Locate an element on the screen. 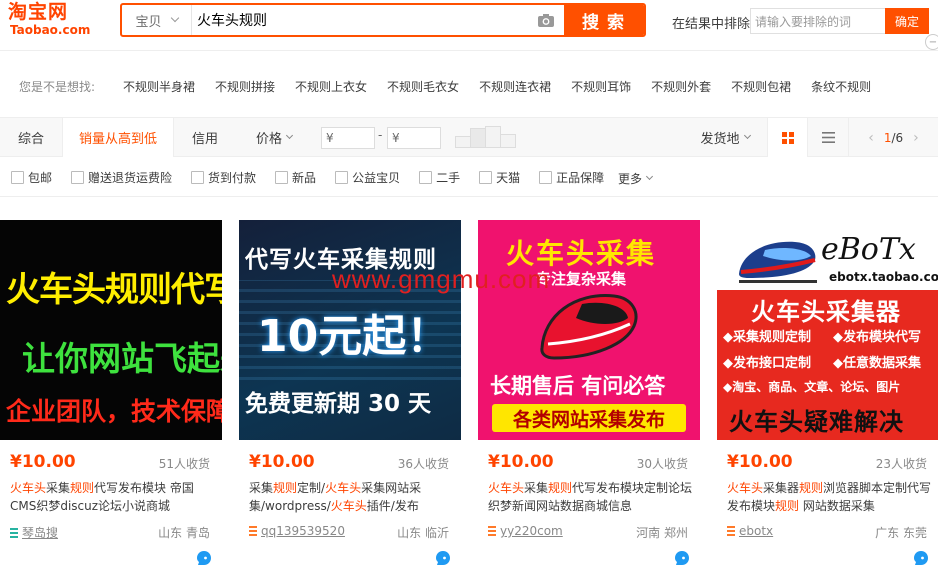  product-image: 火车头采集 专注复杂采集 长期售后 有问必答 各类网站采集发布 is located at coordinates (589, 330).